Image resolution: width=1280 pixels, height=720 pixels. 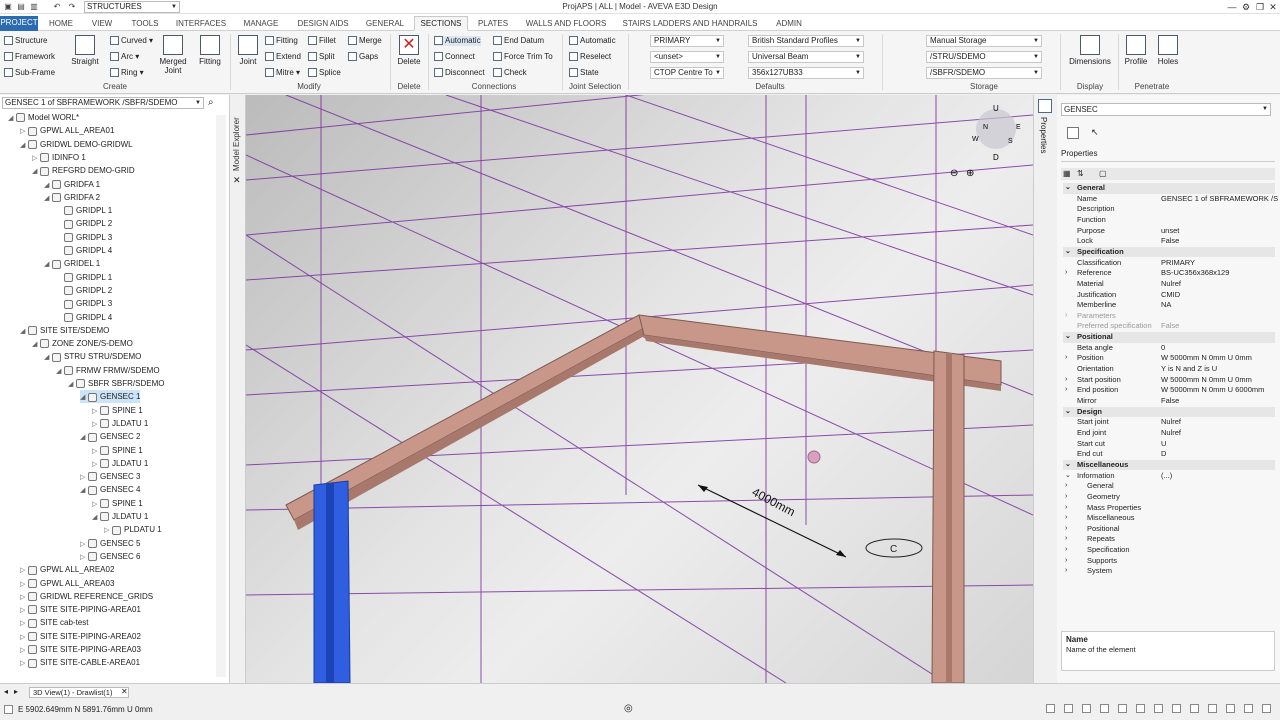 I want to click on property-category: ⌄ Positional, so click(x=1169, y=337).